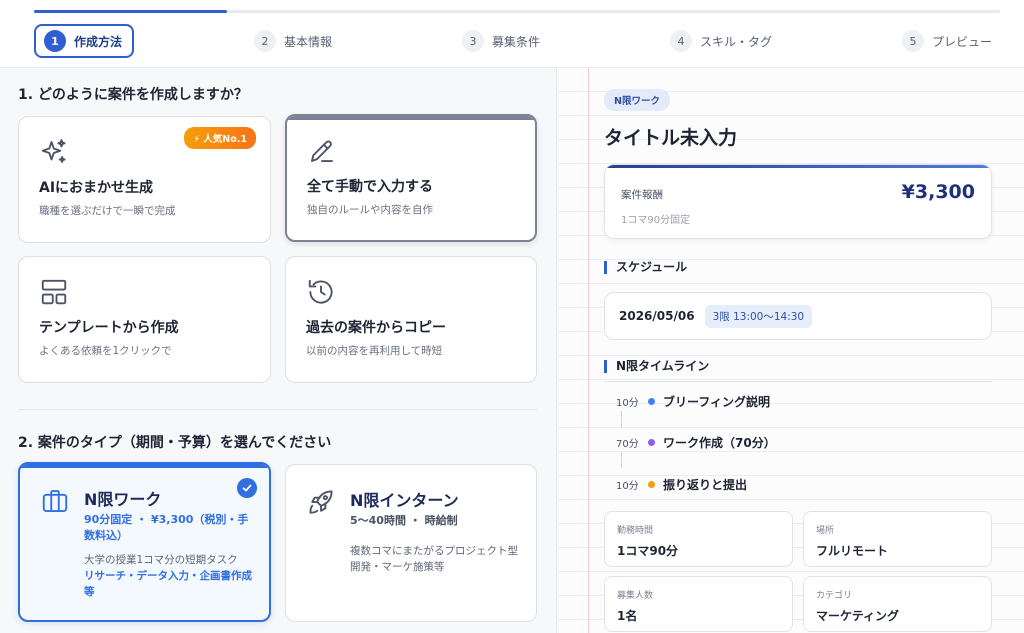  I want to click on type-title: N限ワーク, so click(123, 499).